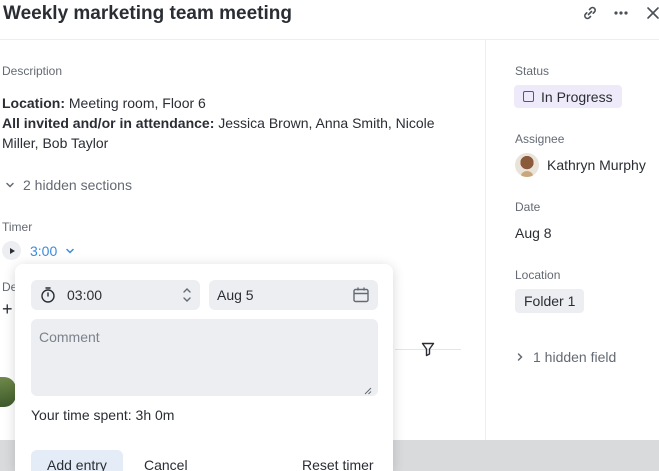 The width and height of the screenshot is (659, 471). What do you see at coordinates (428, 349) in the screenshot?
I see `filter-icon` at bounding box center [428, 349].